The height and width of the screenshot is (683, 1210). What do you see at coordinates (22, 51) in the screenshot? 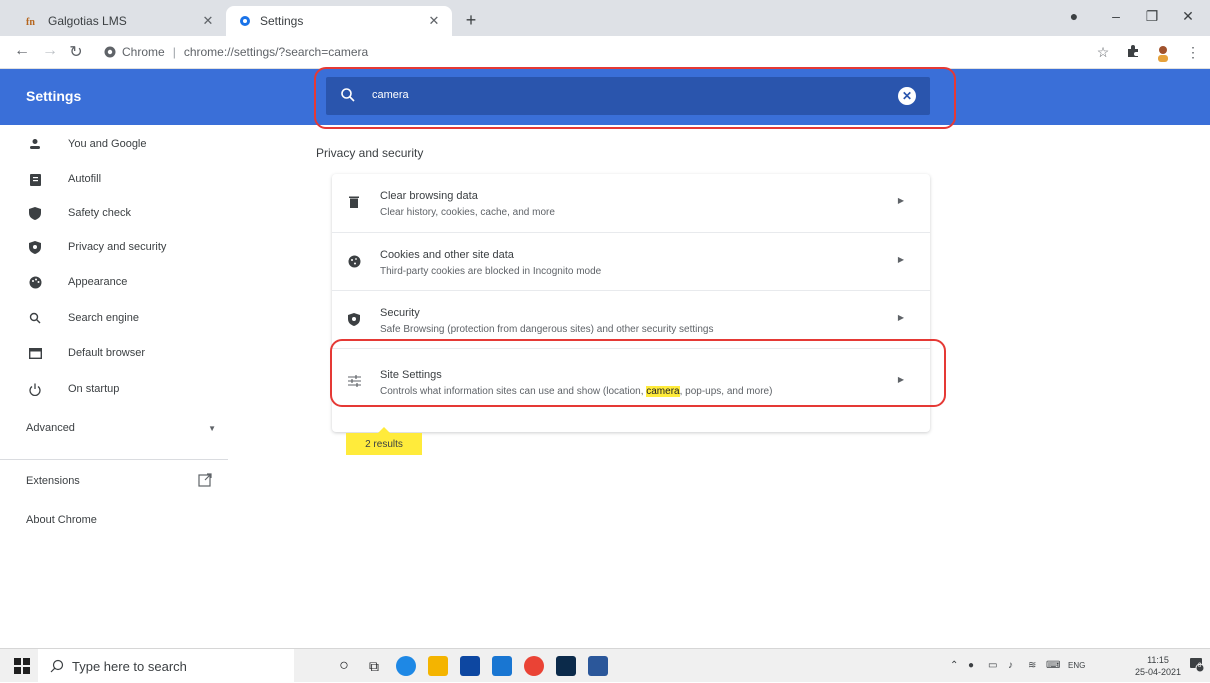
I see `back-button: ←` at bounding box center [22, 51].